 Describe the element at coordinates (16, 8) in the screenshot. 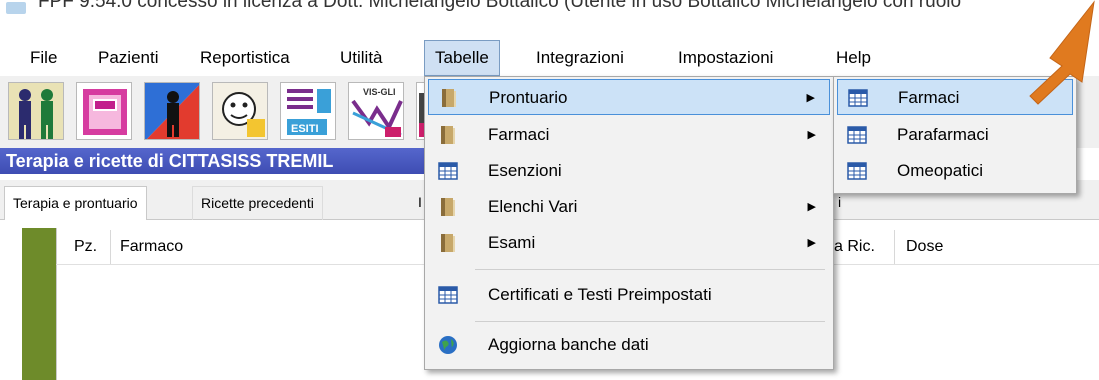

I see `app-icon` at that location.